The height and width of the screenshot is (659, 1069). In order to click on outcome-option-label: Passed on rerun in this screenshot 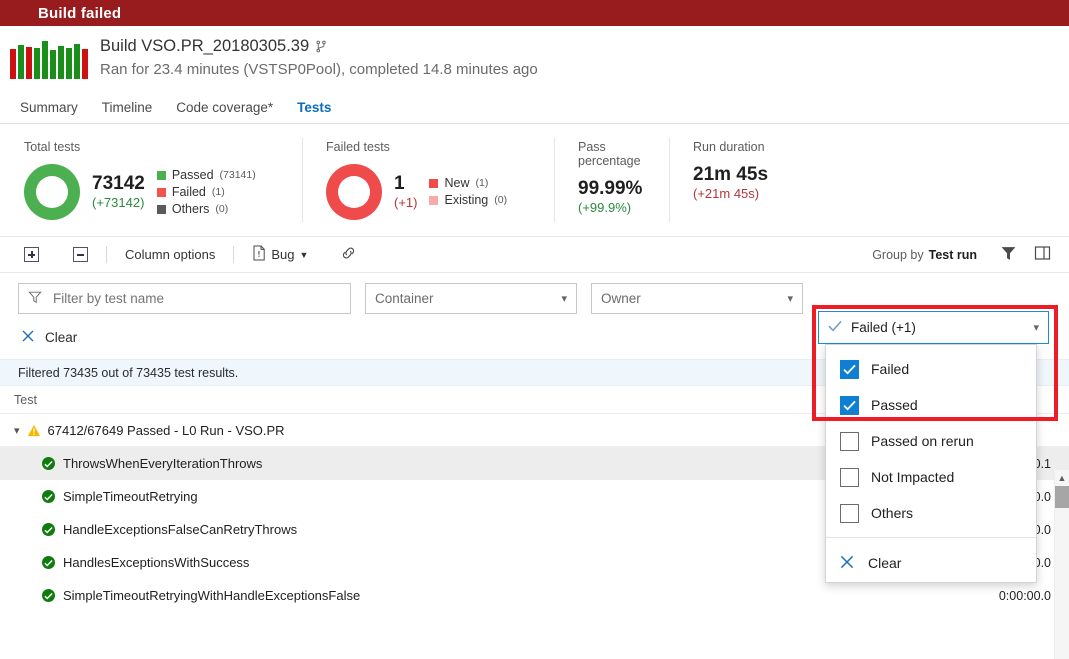, I will do `click(922, 441)`.